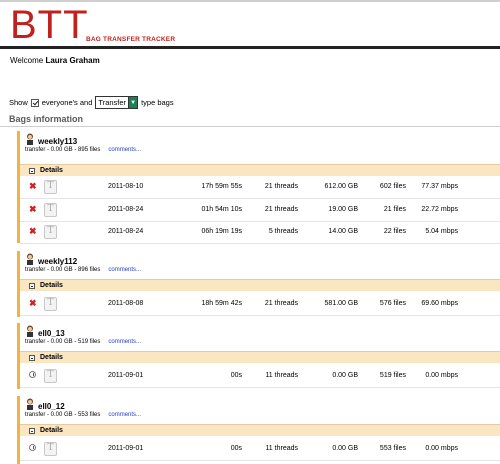 The width and height of the screenshot is (500, 464). Describe the element at coordinates (157, 102) in the screenshot. I see `type-bags-label: type bags` at that location.